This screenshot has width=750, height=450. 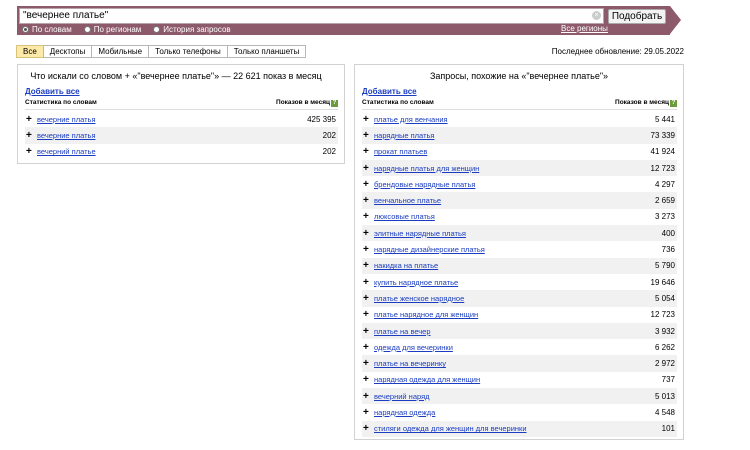 What do you see at coordinates (266, 51) in the screenshot?
I see `tab-tablets-only: Только планшеты` at bounding box center [266, 51].